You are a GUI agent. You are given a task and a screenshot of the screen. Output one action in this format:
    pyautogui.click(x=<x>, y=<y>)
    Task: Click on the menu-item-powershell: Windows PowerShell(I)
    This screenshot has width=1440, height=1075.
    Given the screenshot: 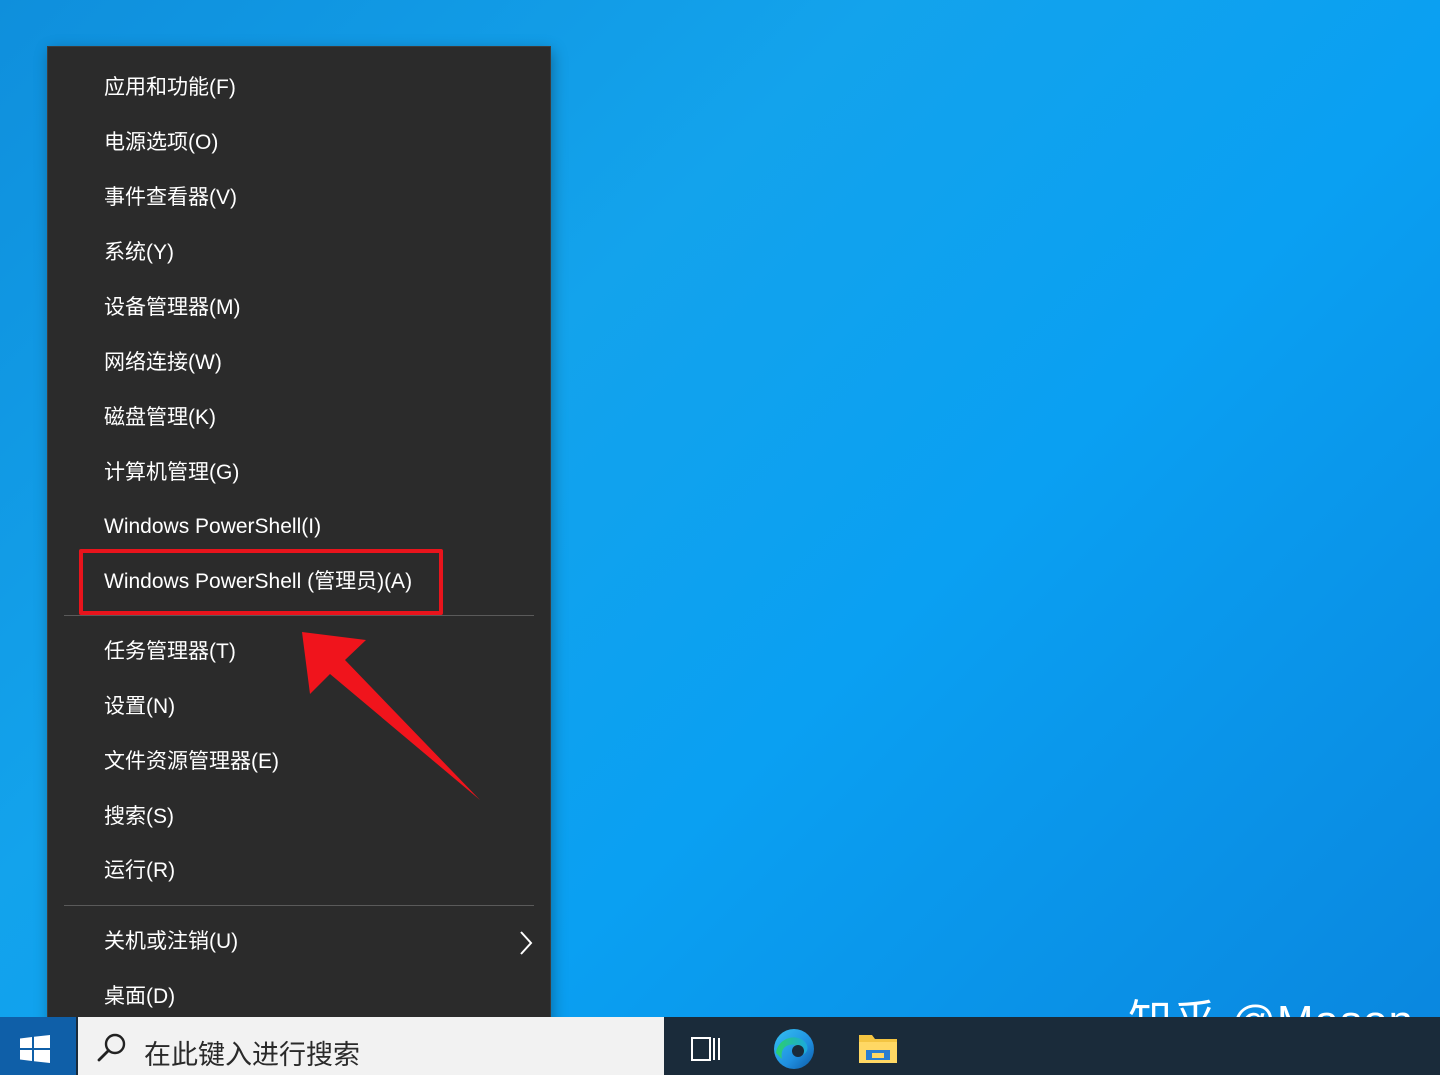 What is the action you would take?
    pyautogui.click(x=299, y=527)
    